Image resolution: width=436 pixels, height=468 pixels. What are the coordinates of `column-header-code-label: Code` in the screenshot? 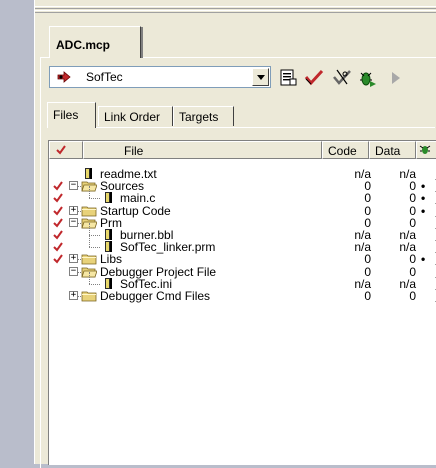 It's located at (342, 151).